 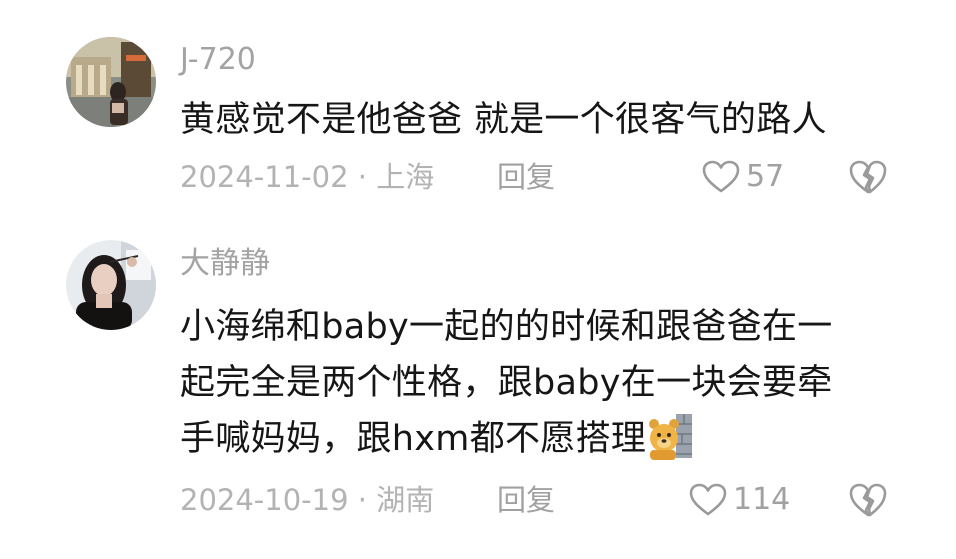 What do you see at coordinates (413, 439) in the screenshot?
I see `comment-text-segment: 手喊妈妈，跟hxm都不愿搭理` at bounding box center [413, 439].